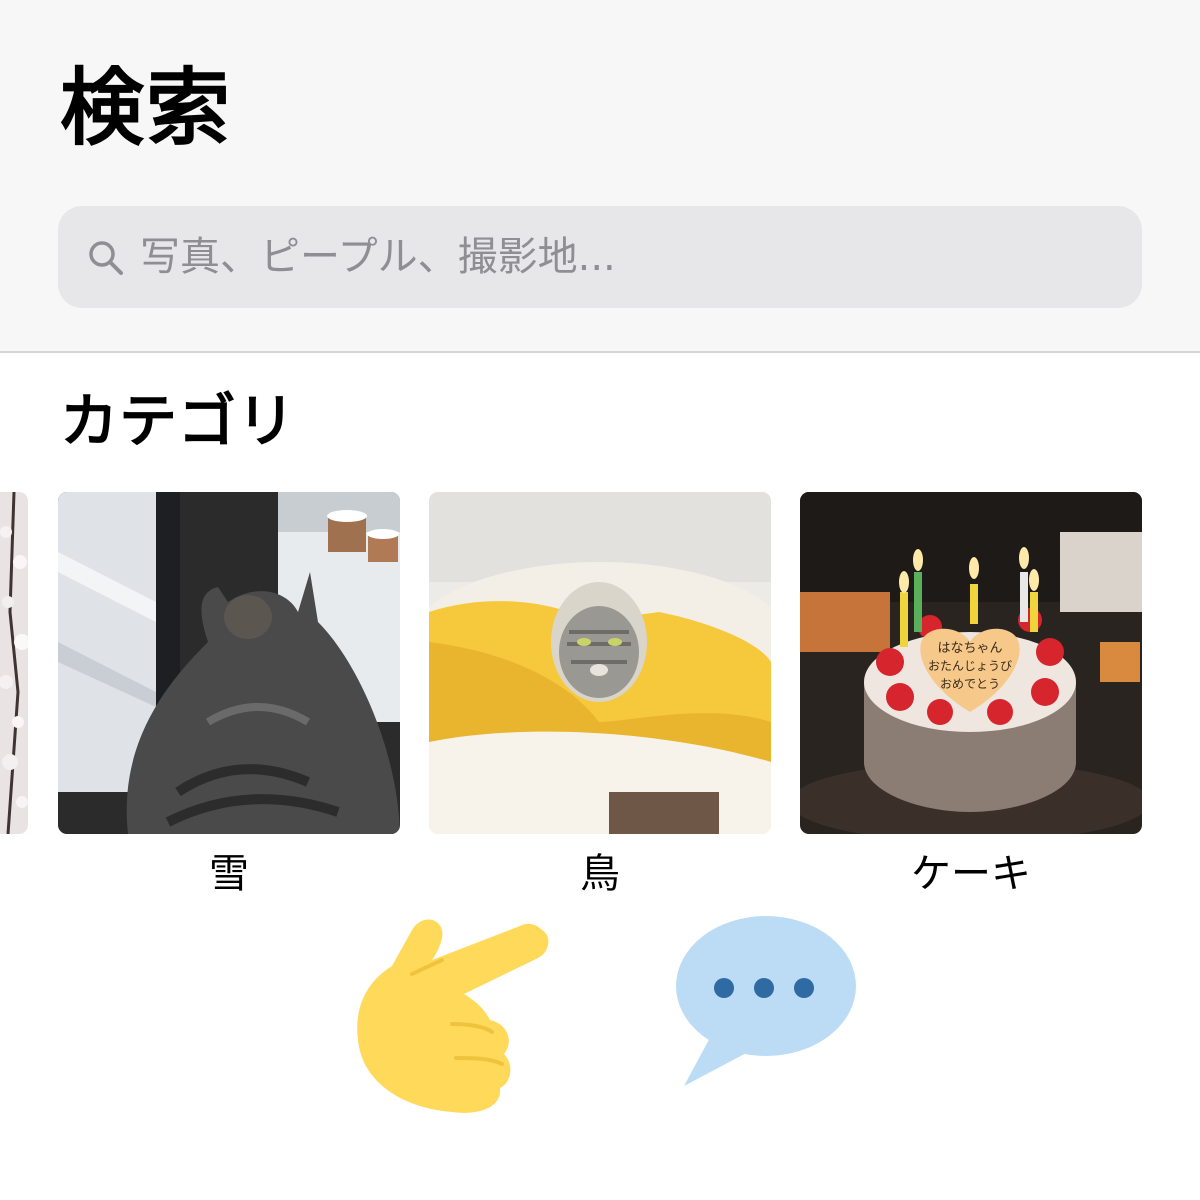 The height and width of the screenshot is (1200, 1200). I want to click on blossom-photo, so click(14, 663).